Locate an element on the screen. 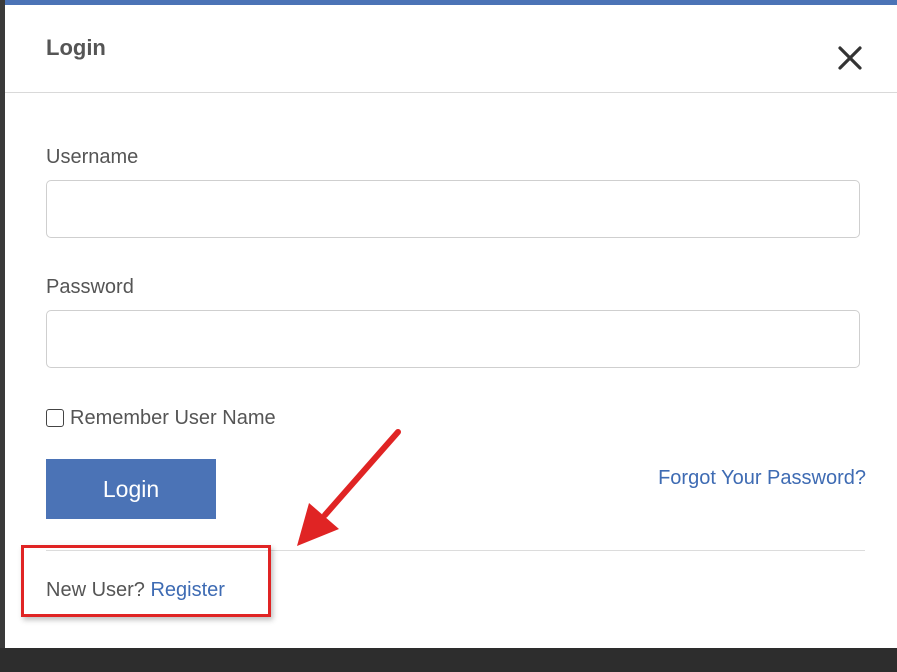 The image size is (897, 672). modal-header: Login is located at coordinates (451, 49).